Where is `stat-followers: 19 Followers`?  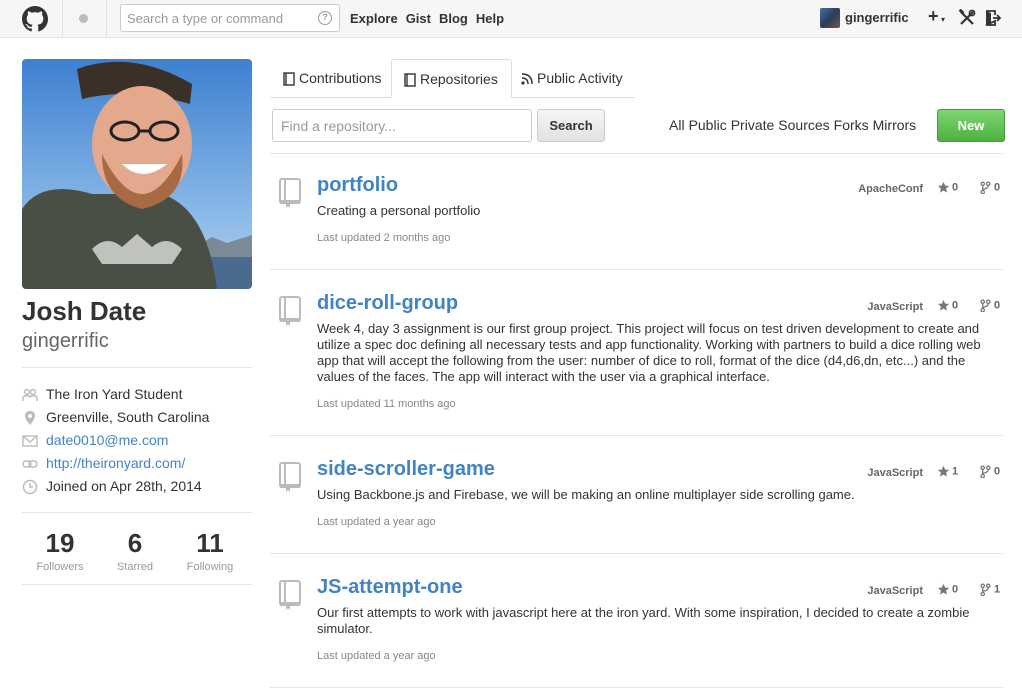
stat-followers: 19 Followers is located at coordinates (60, 550).